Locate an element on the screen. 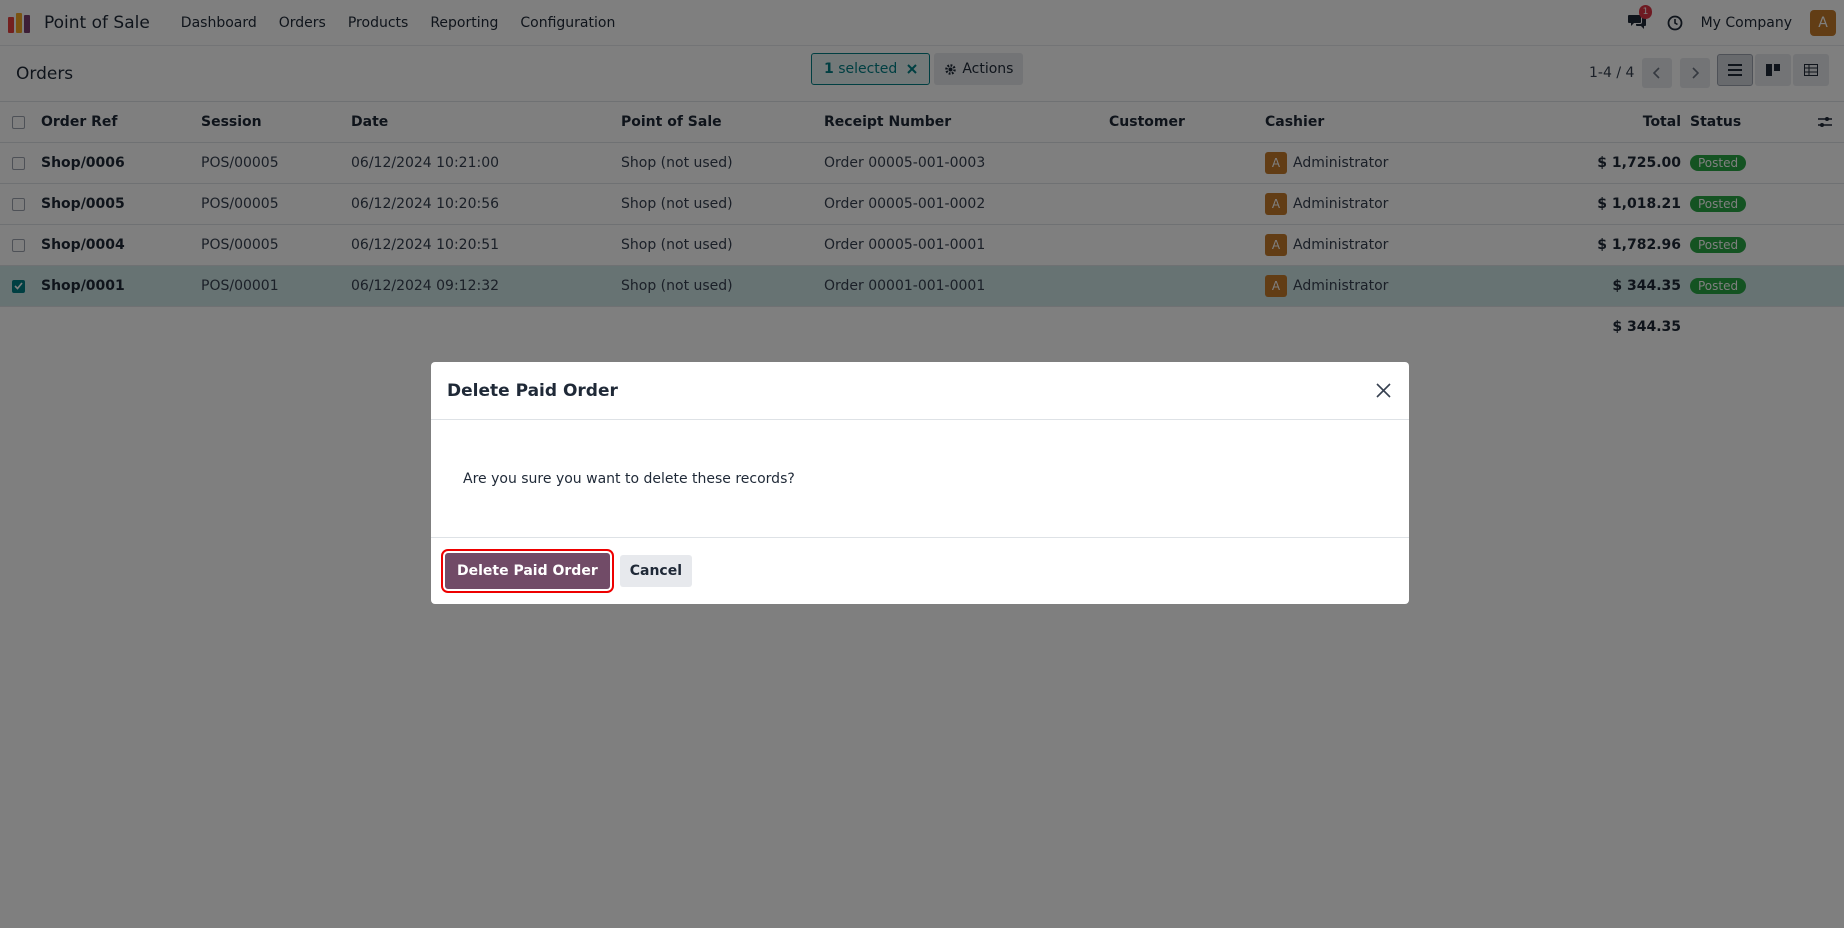 This screenshot has height=928, width=1844. dialog-header: Delete Paid Order is located at coordinates (920, 391).